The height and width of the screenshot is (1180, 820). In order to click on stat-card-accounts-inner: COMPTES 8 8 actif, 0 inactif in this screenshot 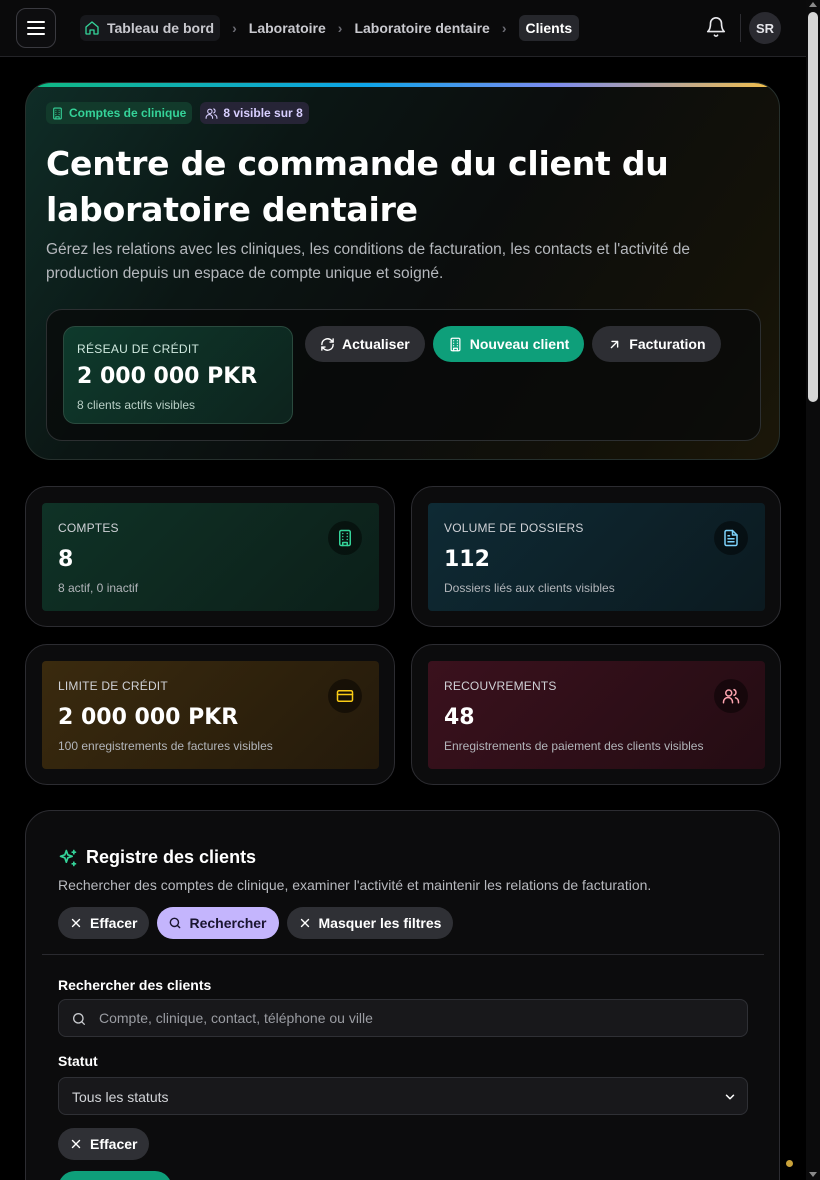, I will do `click(210, 557)`.